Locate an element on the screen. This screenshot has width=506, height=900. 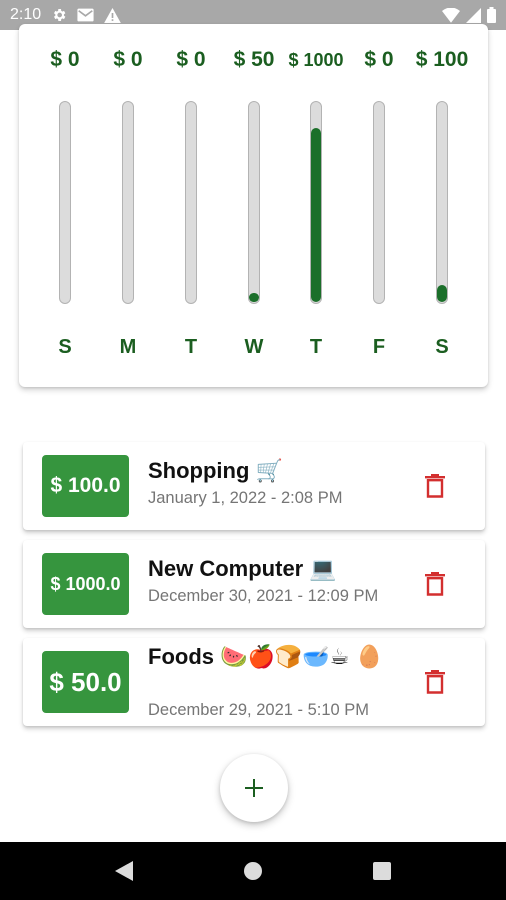
transaction-amount-badge: $ 1000.0 is located at coordinates (85, 584).